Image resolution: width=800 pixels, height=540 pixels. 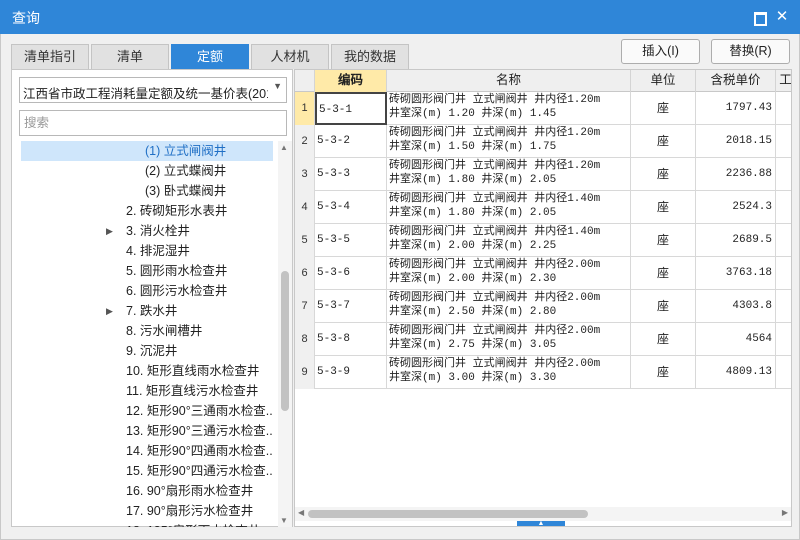 What do you see at coordinates (50, 56) in the screenshot?
I see `tab-bill-guide: 清单指引` at bounding box center [50, 56].